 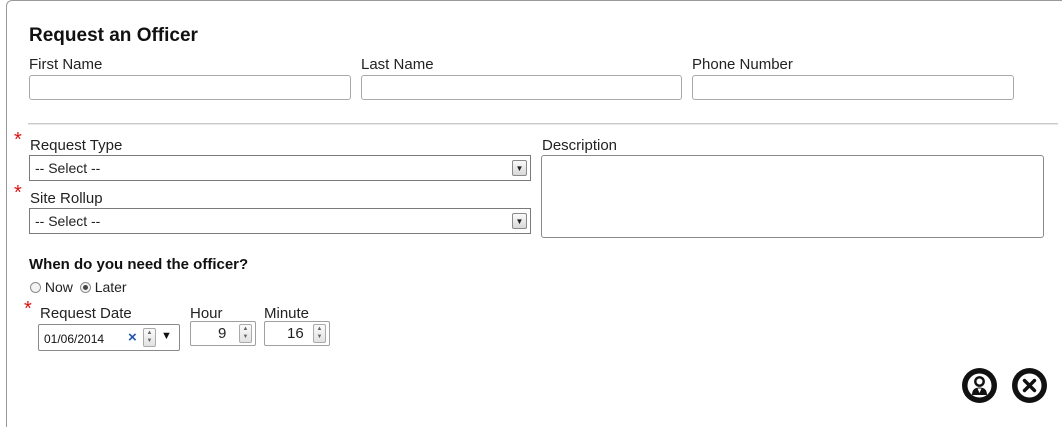 I want to click on close-icon, so click(x=1029, y=385).